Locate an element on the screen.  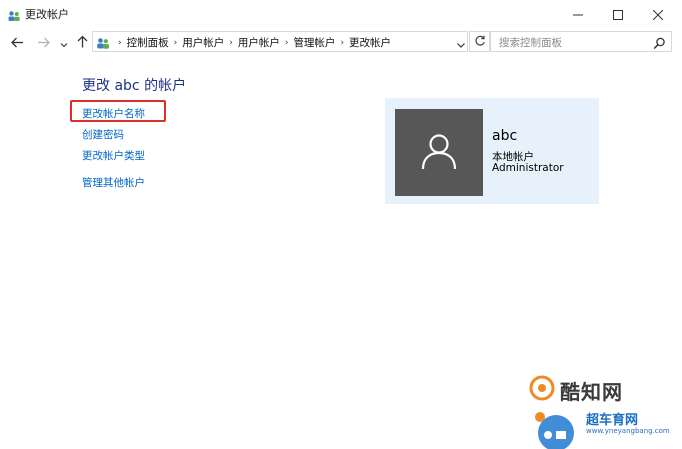
breadcrumb: › 控制面板 › 用户帐户 › 用户帐户 › 管理帐户 › 更改帐户 is located at coordinates (252, 42).